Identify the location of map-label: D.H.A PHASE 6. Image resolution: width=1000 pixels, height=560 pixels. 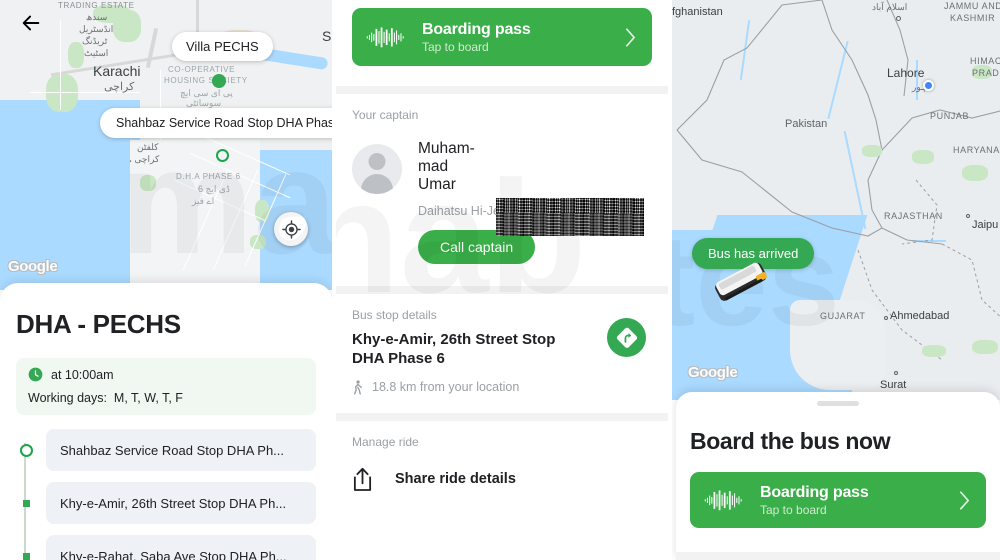
(208, 176).